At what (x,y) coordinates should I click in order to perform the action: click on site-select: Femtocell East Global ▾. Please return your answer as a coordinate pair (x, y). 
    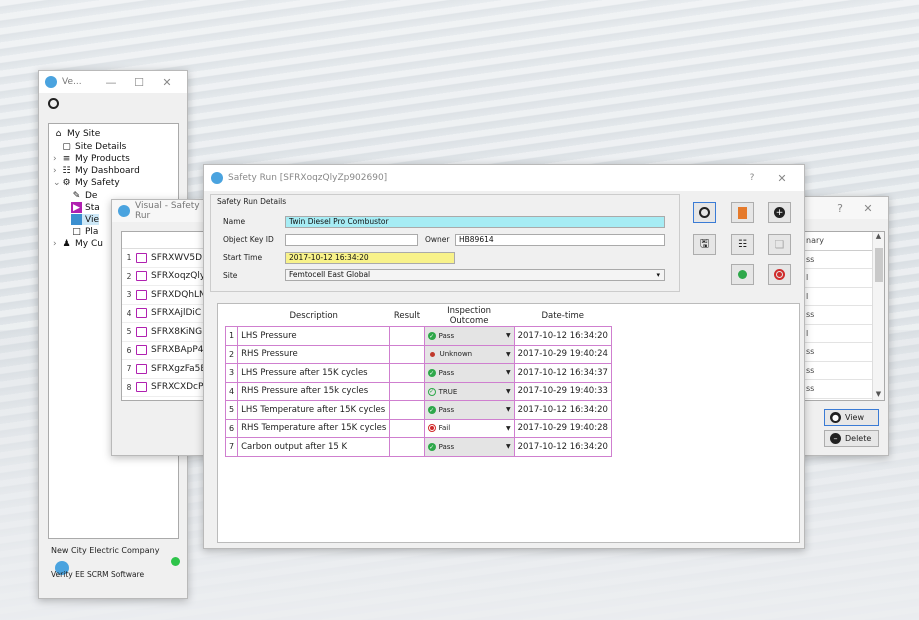
    Looking at the image, I should click on (475, 275).